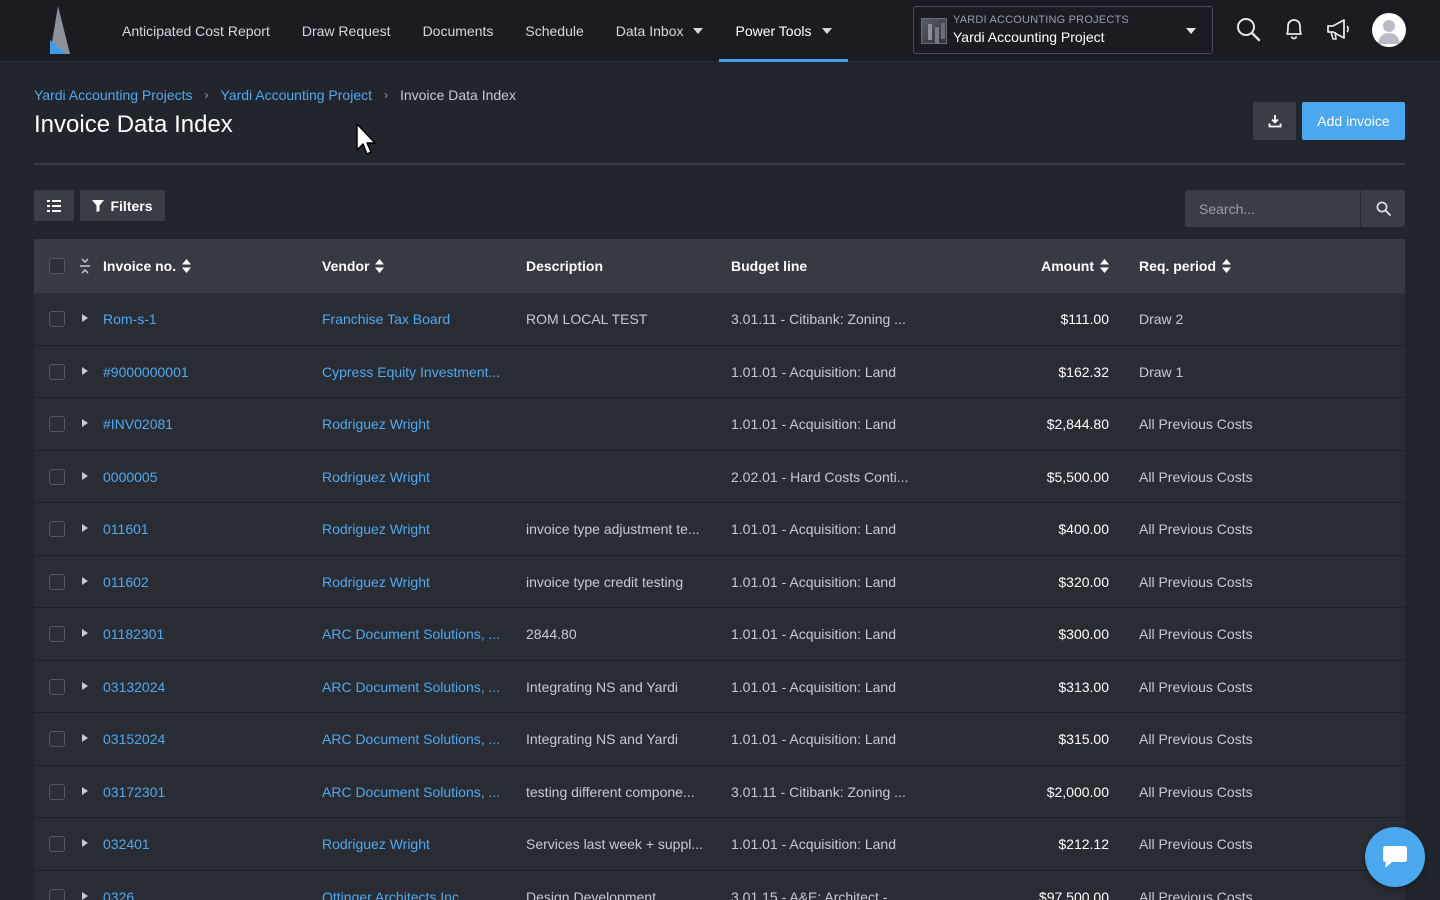 The width and height of the screenshot is (1440, 900). Describe the element at coordinates (1353, 121) in the screenshot. I see `add-invoice-button: Add invoice` at that location.